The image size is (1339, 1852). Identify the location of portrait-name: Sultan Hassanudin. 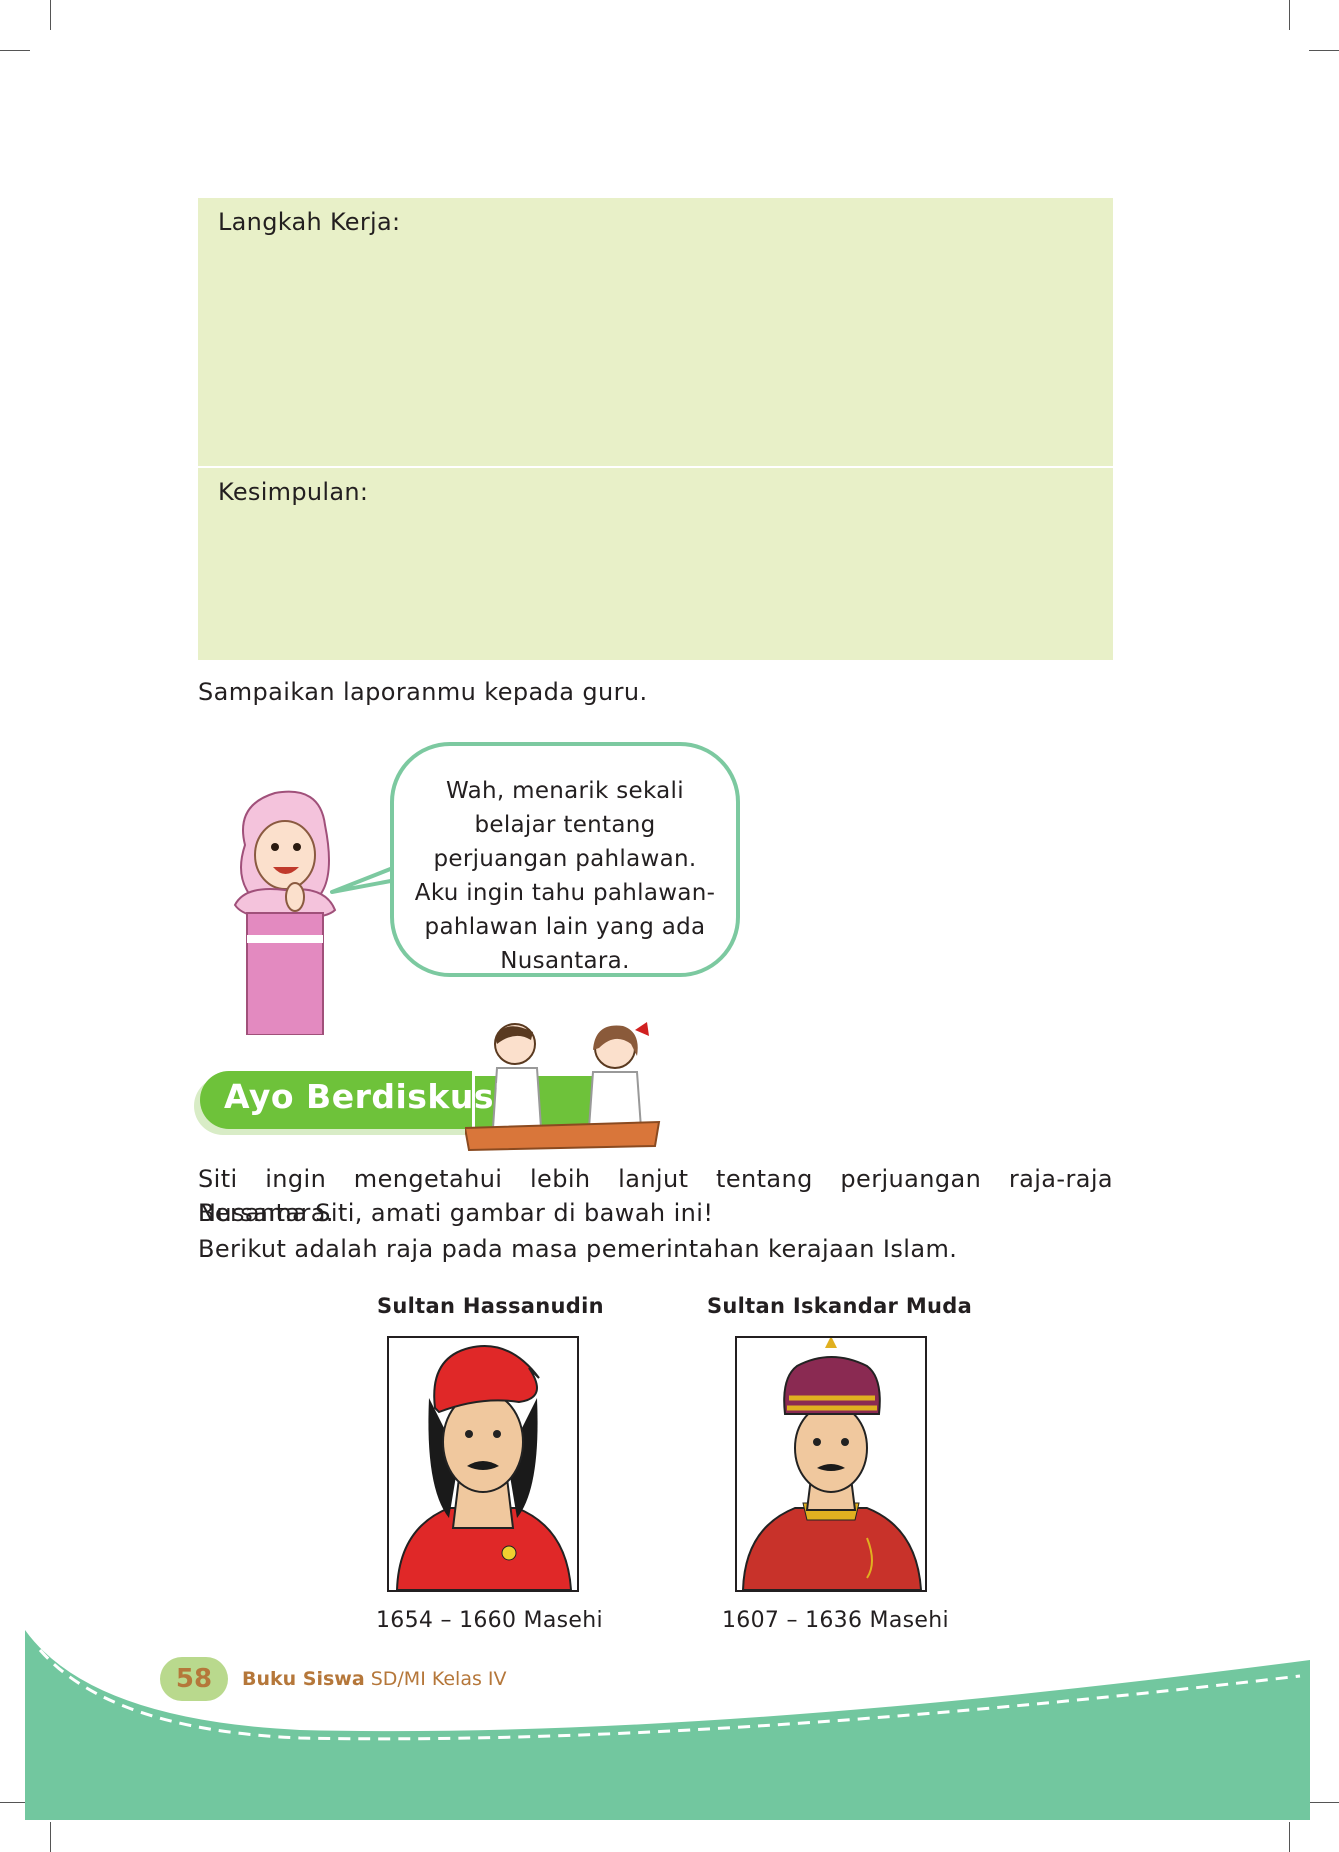
(490, 1306).